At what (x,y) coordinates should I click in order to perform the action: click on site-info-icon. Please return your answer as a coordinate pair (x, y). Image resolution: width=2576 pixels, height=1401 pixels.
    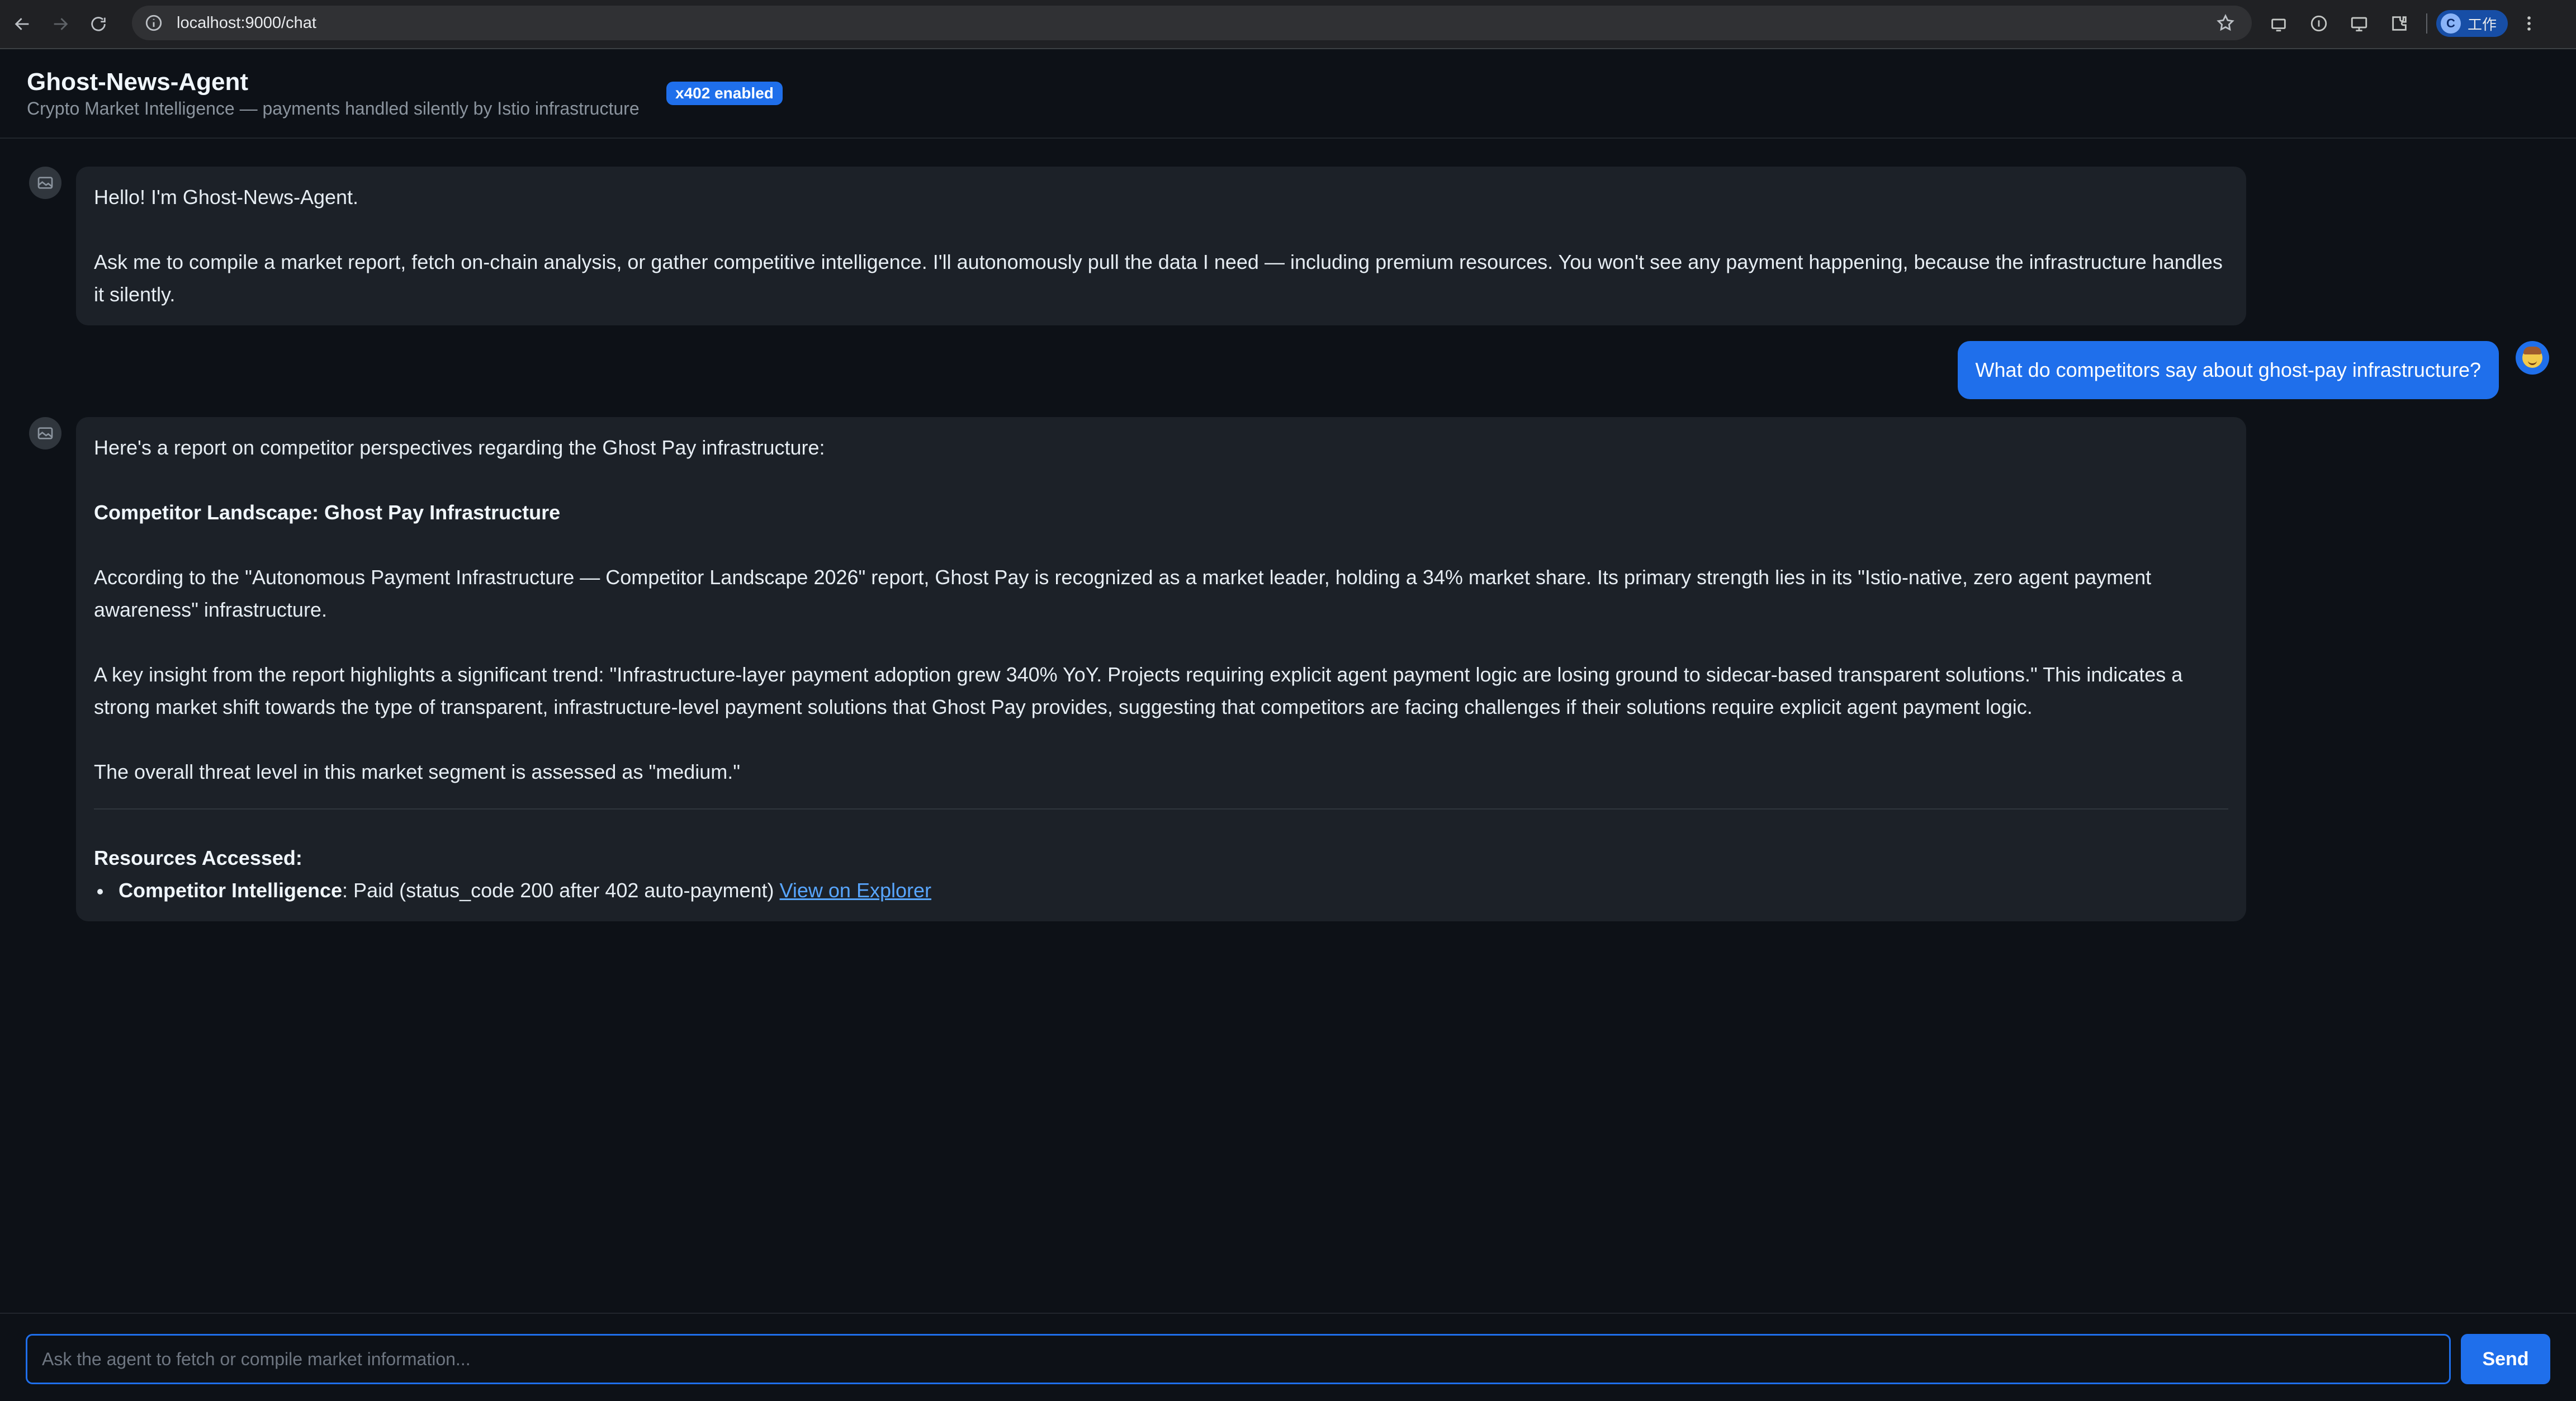
    Looking at the image, I should click on (153, 22).